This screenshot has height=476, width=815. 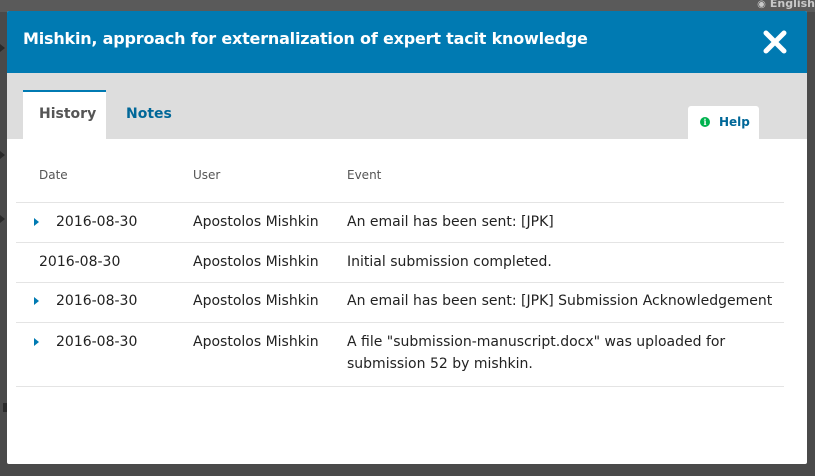 I want to click on help-label: Help, so click(x=734, y=122).